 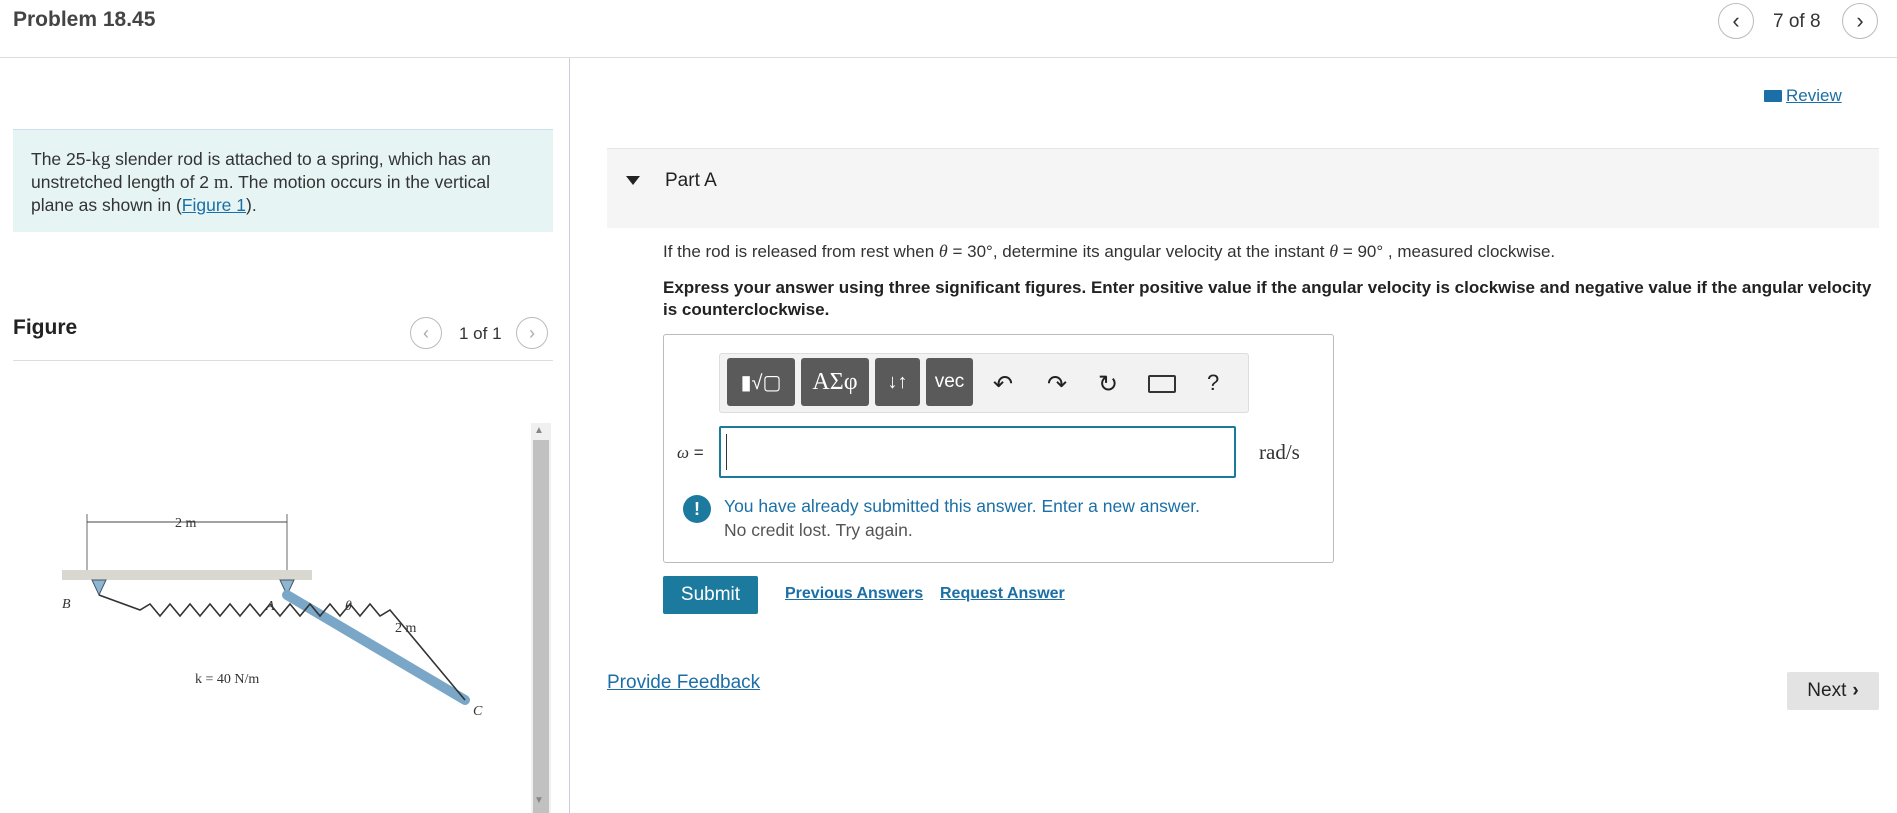 What do you see at coordinates (949, 382) in the screenshot?
I see `vector-button: vec` at bounding box center [949, 382].